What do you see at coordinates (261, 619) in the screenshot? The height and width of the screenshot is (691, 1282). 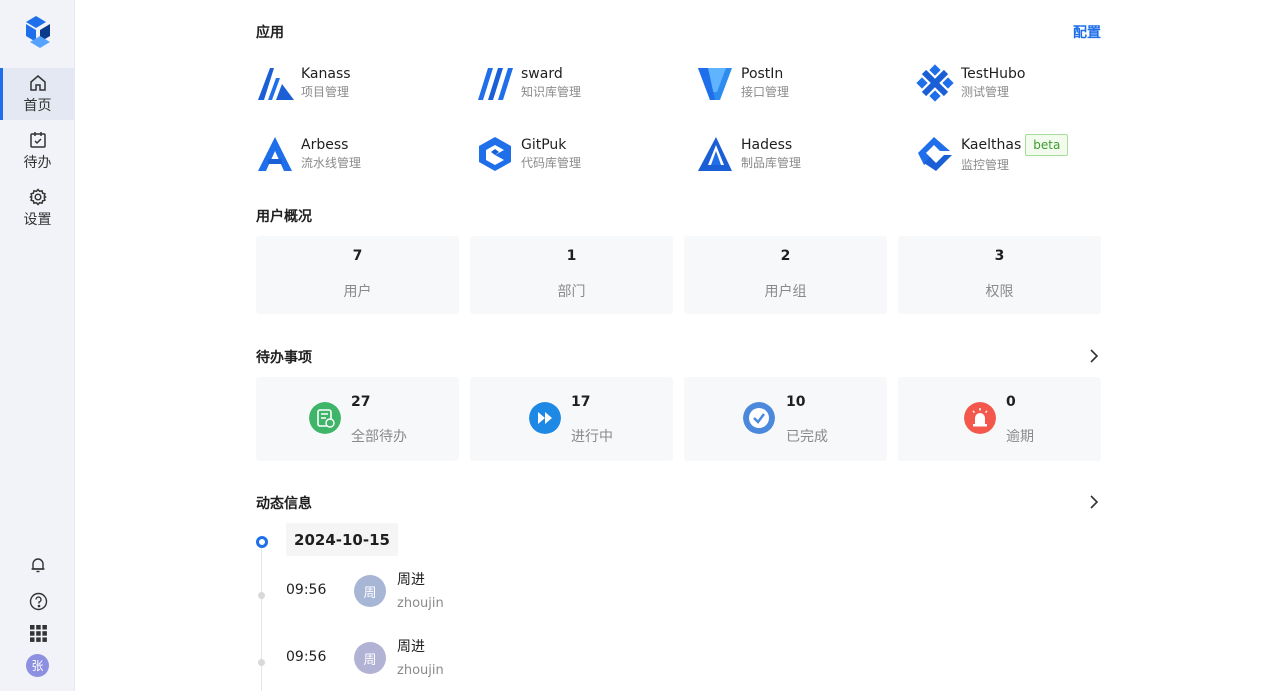 I see `timeline-line` at bounding box center [261, 619].